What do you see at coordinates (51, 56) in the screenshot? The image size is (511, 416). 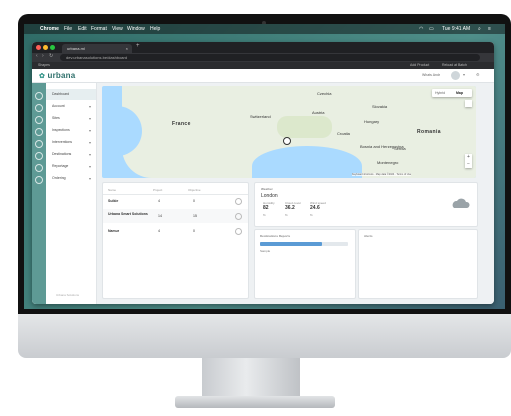 I see `reload-icon: ↻` at bounding box center [51, 56].